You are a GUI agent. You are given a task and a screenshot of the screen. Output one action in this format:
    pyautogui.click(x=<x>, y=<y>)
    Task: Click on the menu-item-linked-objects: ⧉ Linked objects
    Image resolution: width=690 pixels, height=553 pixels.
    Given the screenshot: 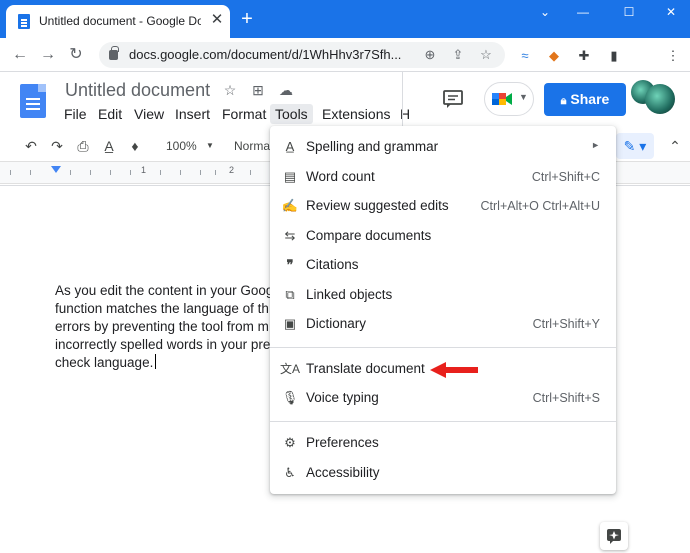 What is the action you would take?
    pyautogui.click(x=443, y=295)
    